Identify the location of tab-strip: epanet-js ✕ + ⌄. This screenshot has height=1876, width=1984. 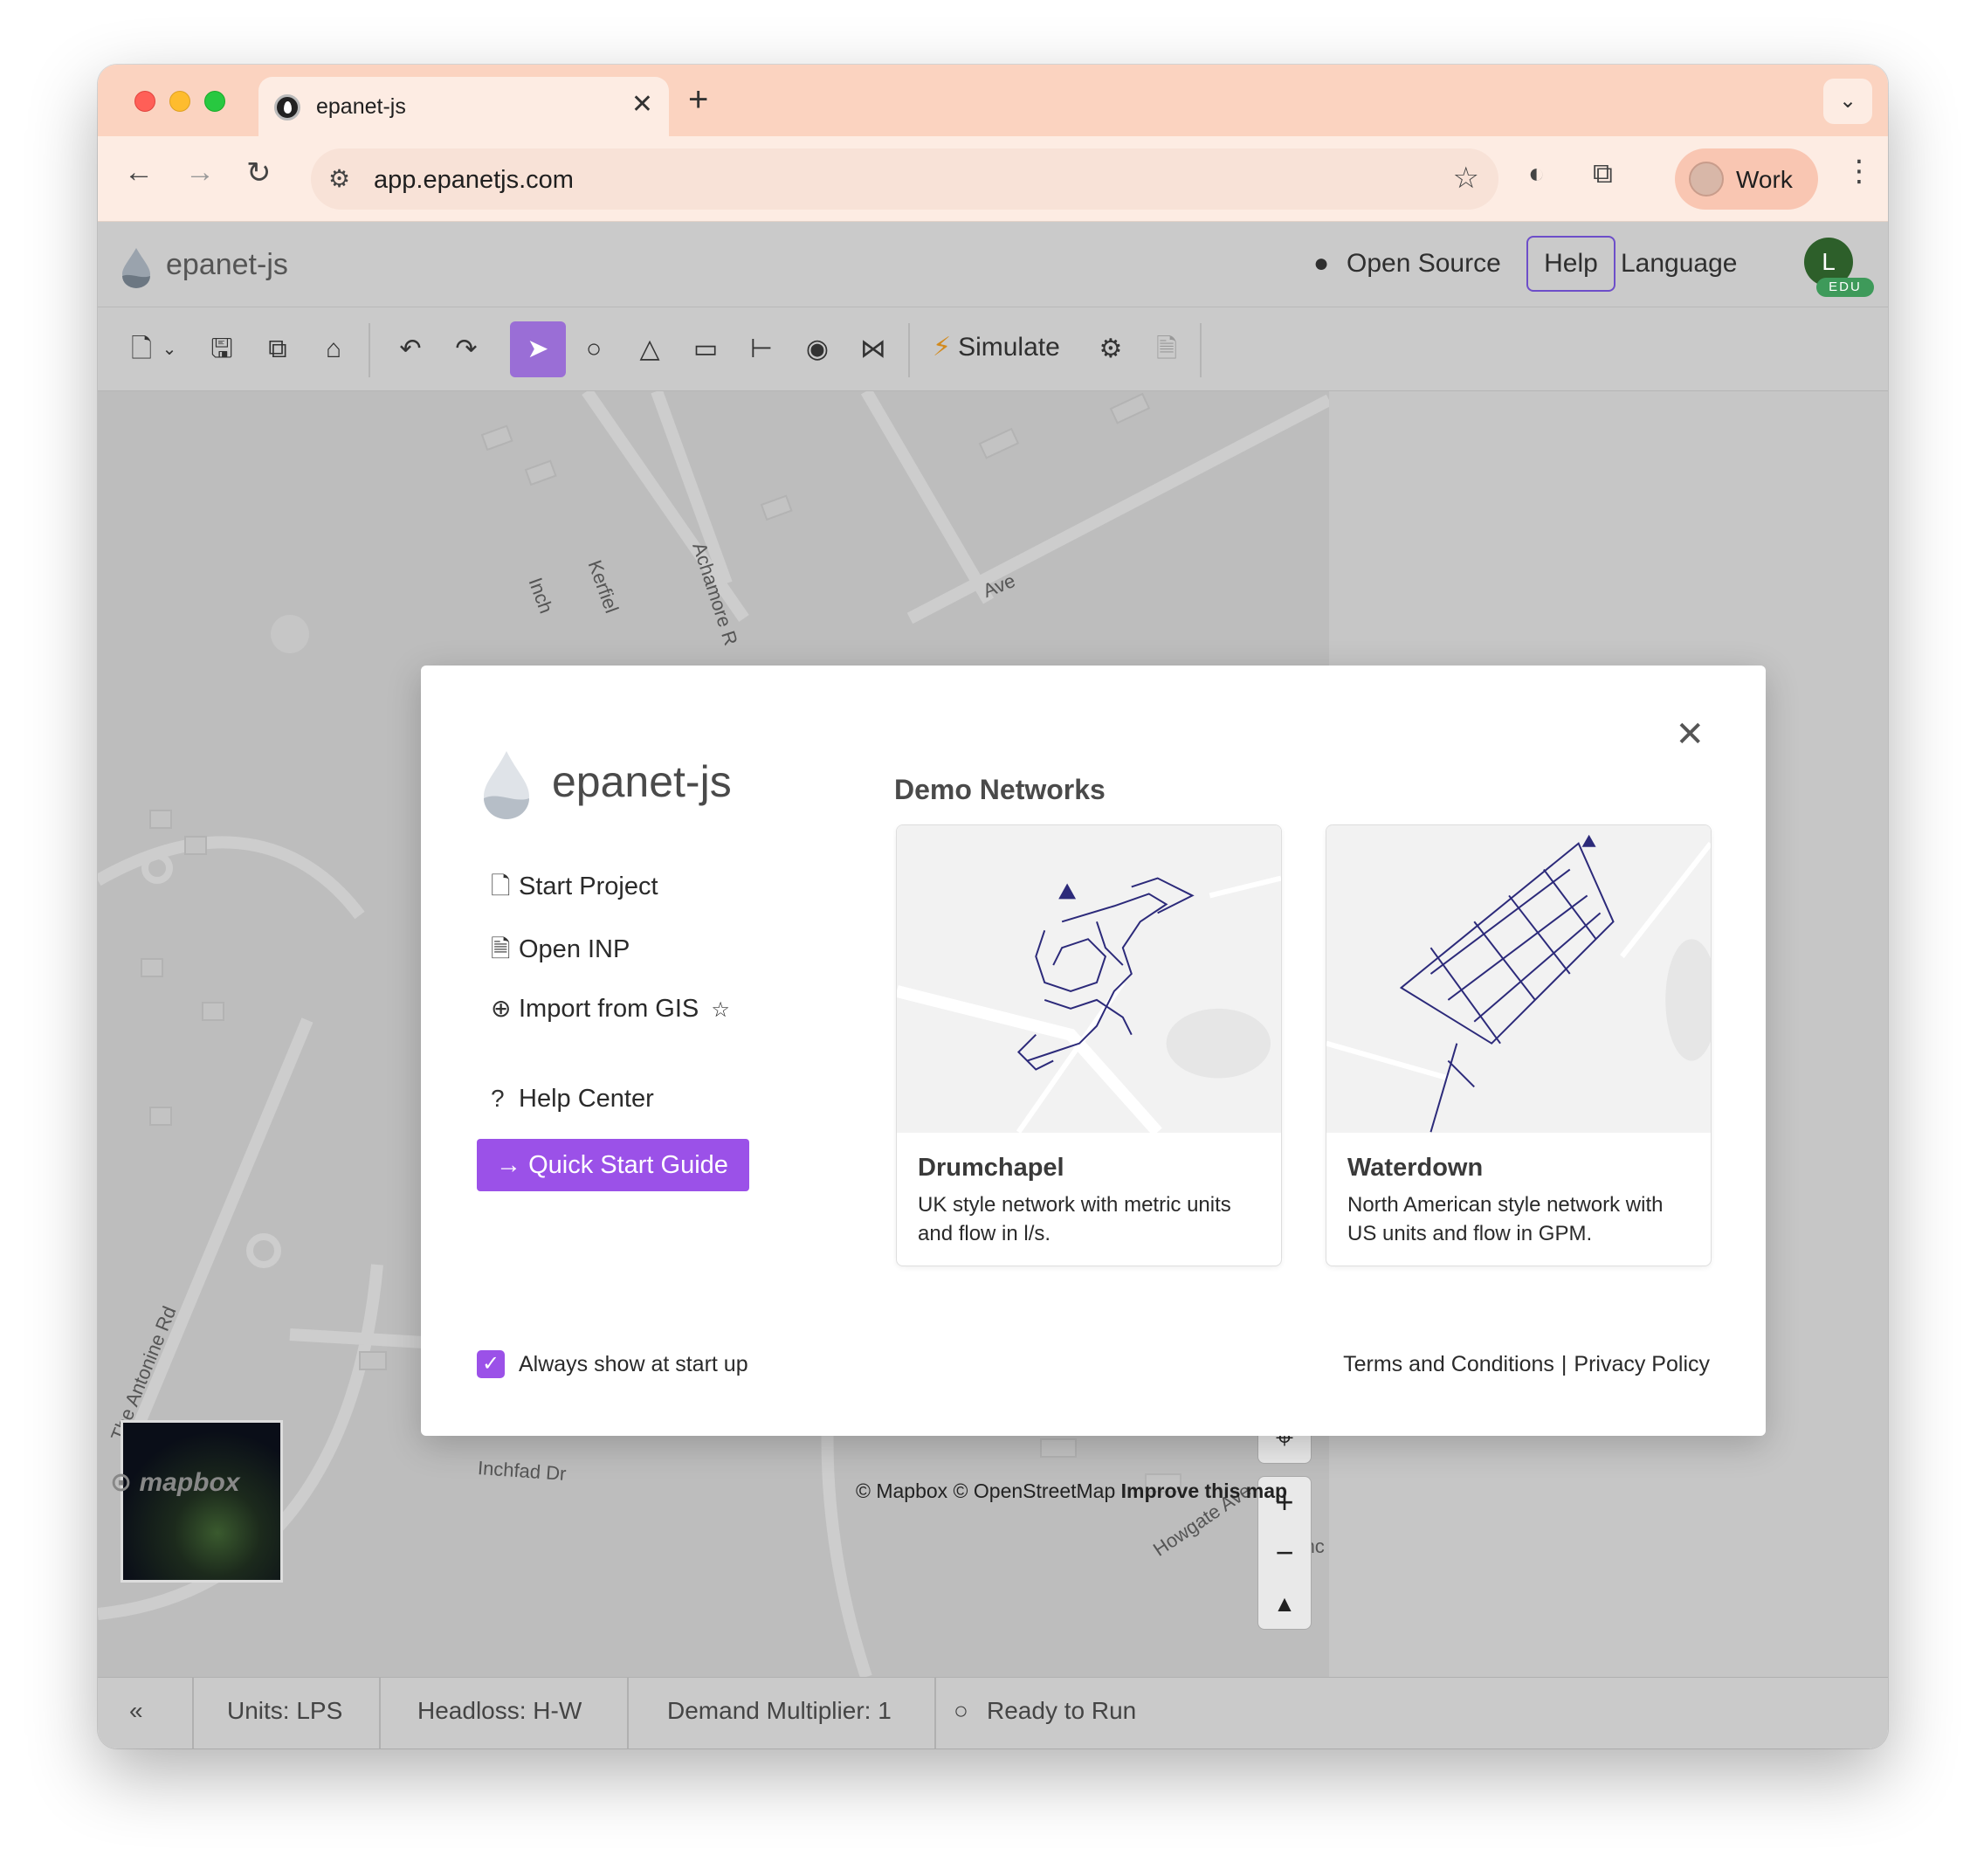
(993, 101).